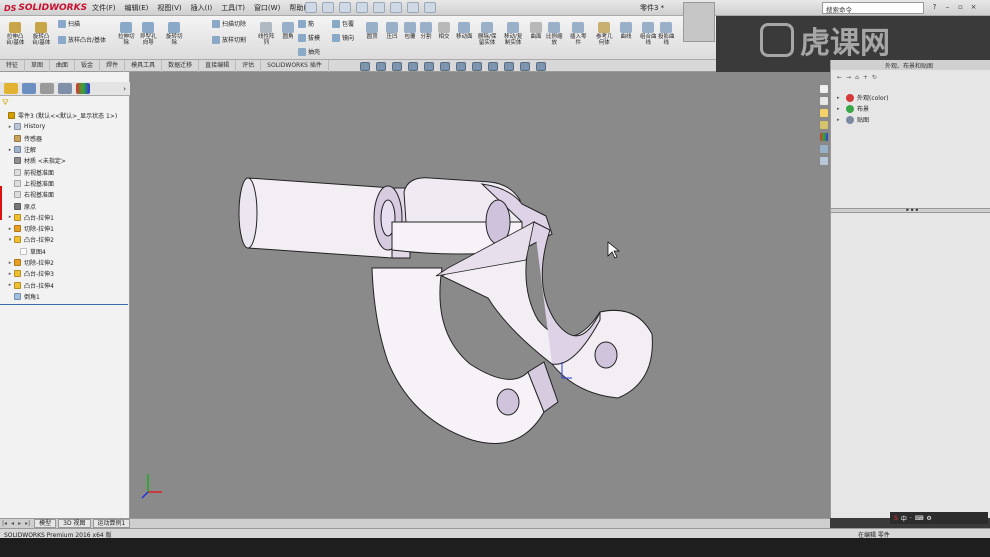  What do you see at coordinates (928, 518) in the screenshot?
I see `ime-settings-icon: ⚙` at bounding box center [928, 518].